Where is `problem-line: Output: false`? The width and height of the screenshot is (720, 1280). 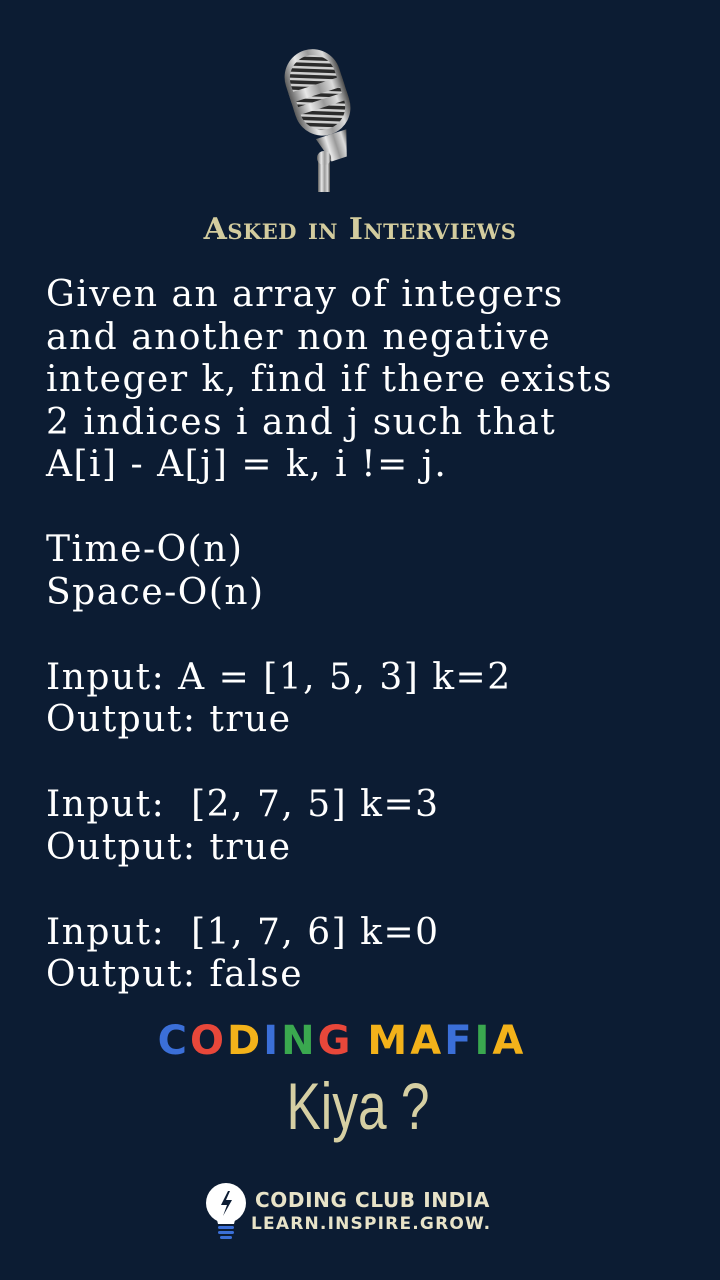 problem-line: Output: false is located at coordinates (175, 974).